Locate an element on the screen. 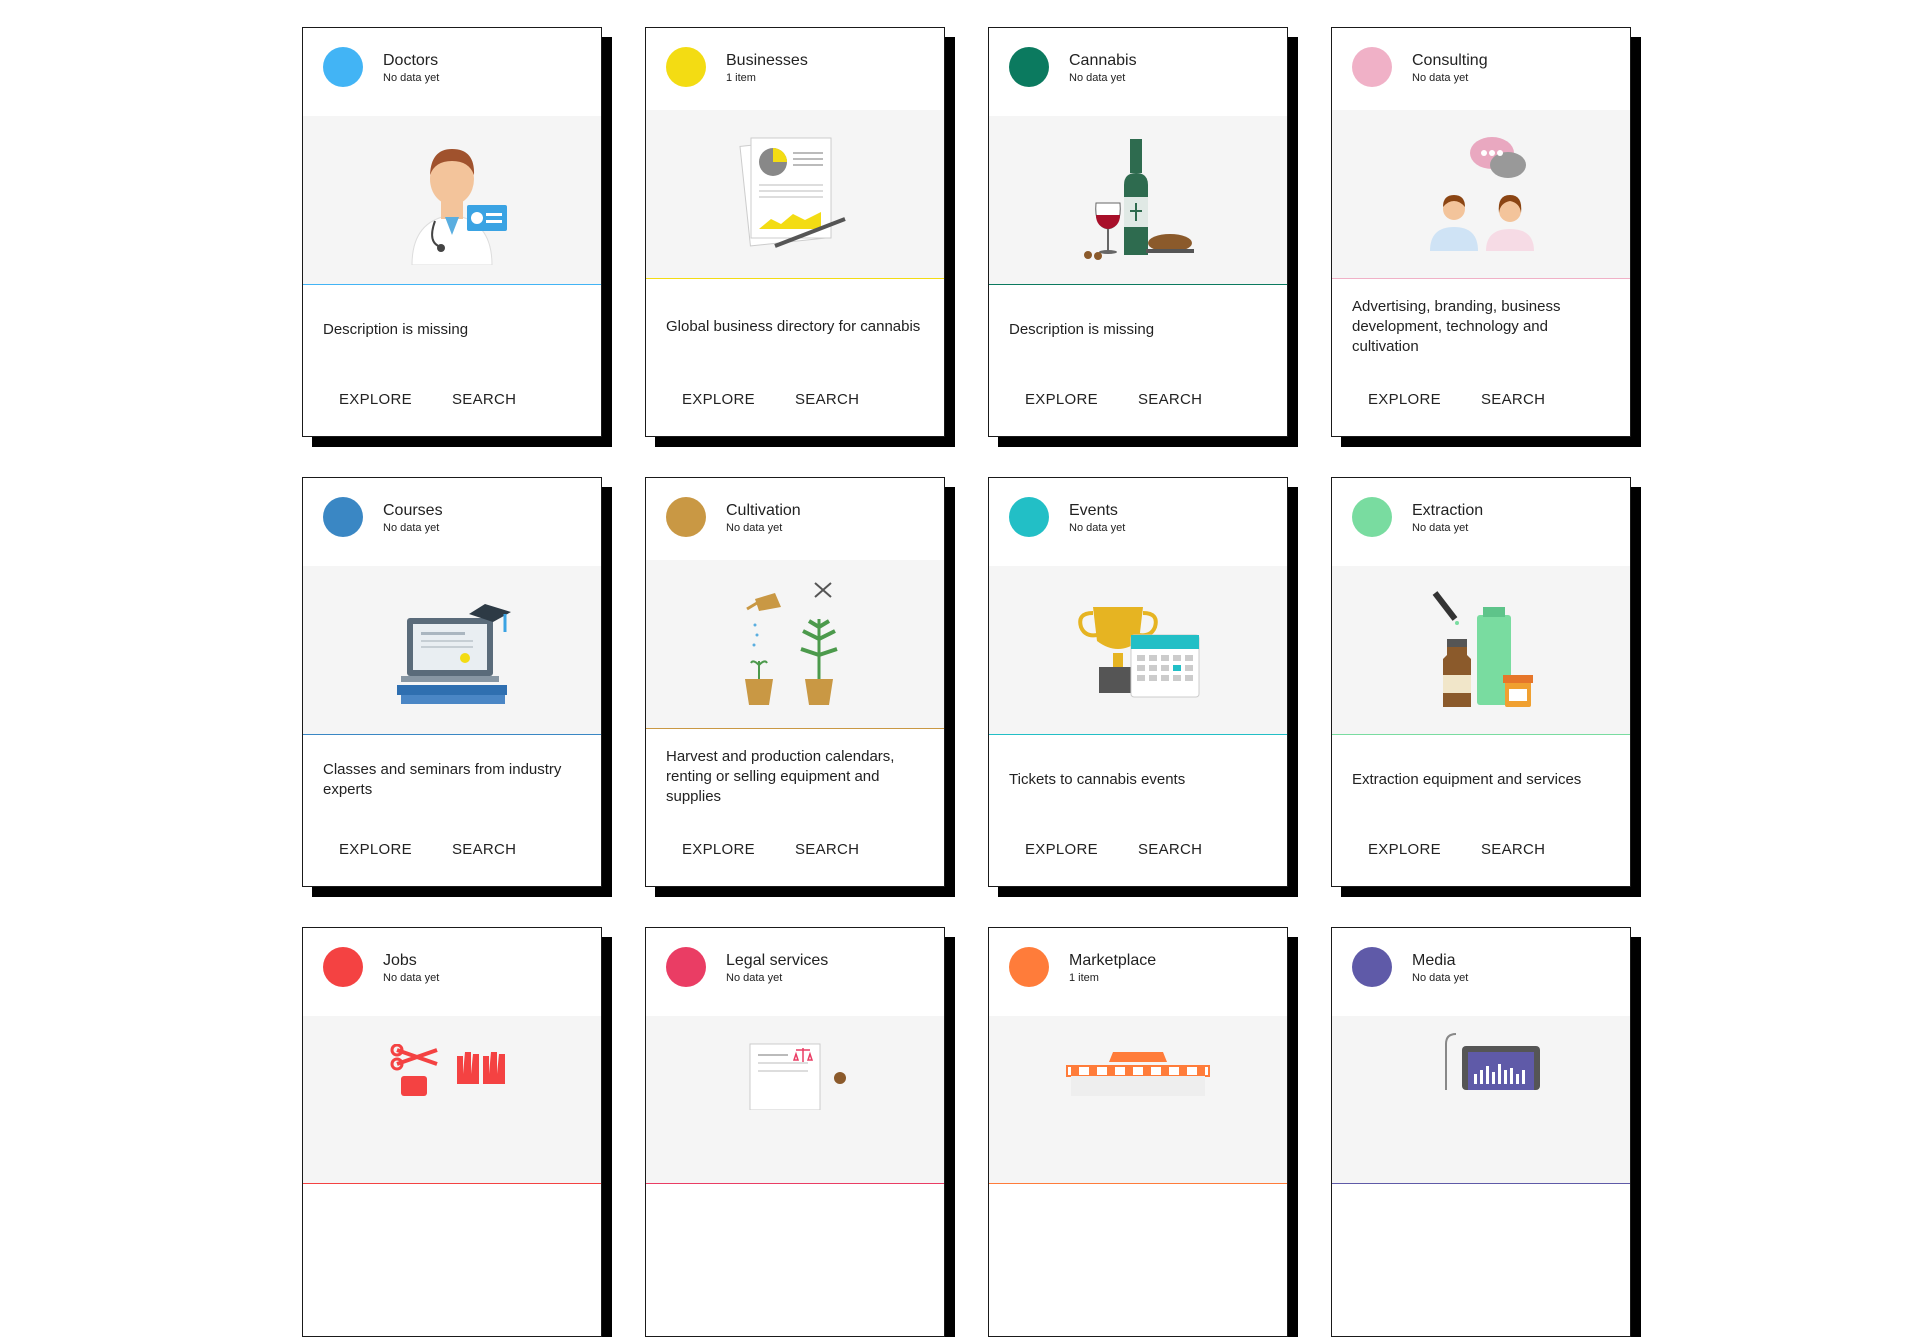 The width and height of the screenshot is (1920, 1337). card-title: Marketplace is located at coordinates (1113, 960).